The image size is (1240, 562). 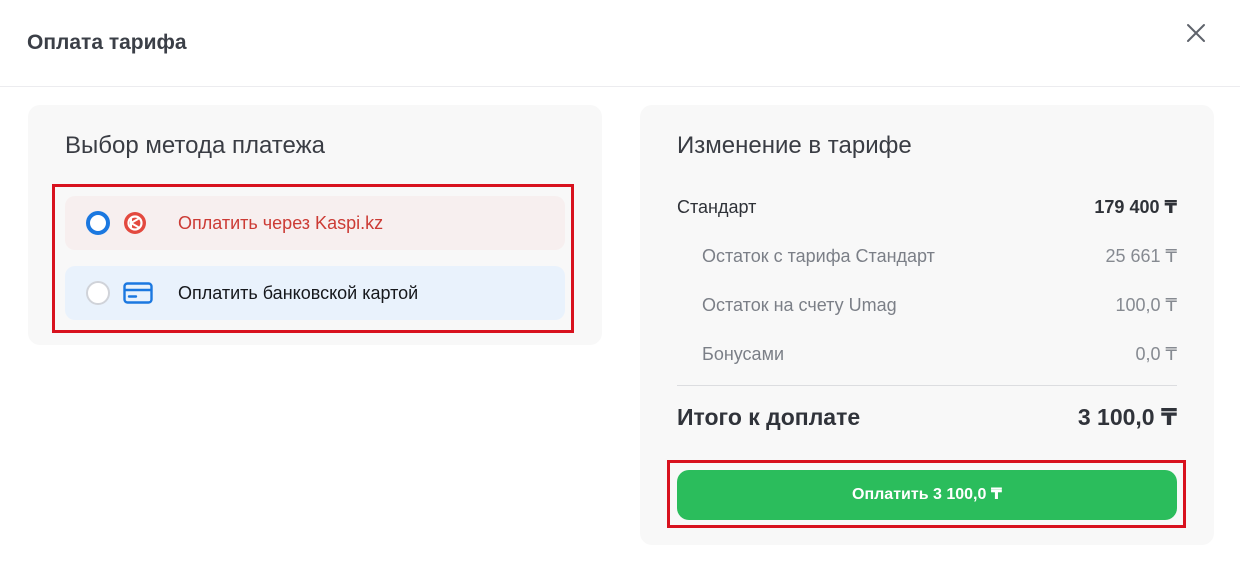 What do you see at coordinates (743, 354) in the screenshot?
I see `deduction-label: Бонусами` at bounding box center [743, 354].